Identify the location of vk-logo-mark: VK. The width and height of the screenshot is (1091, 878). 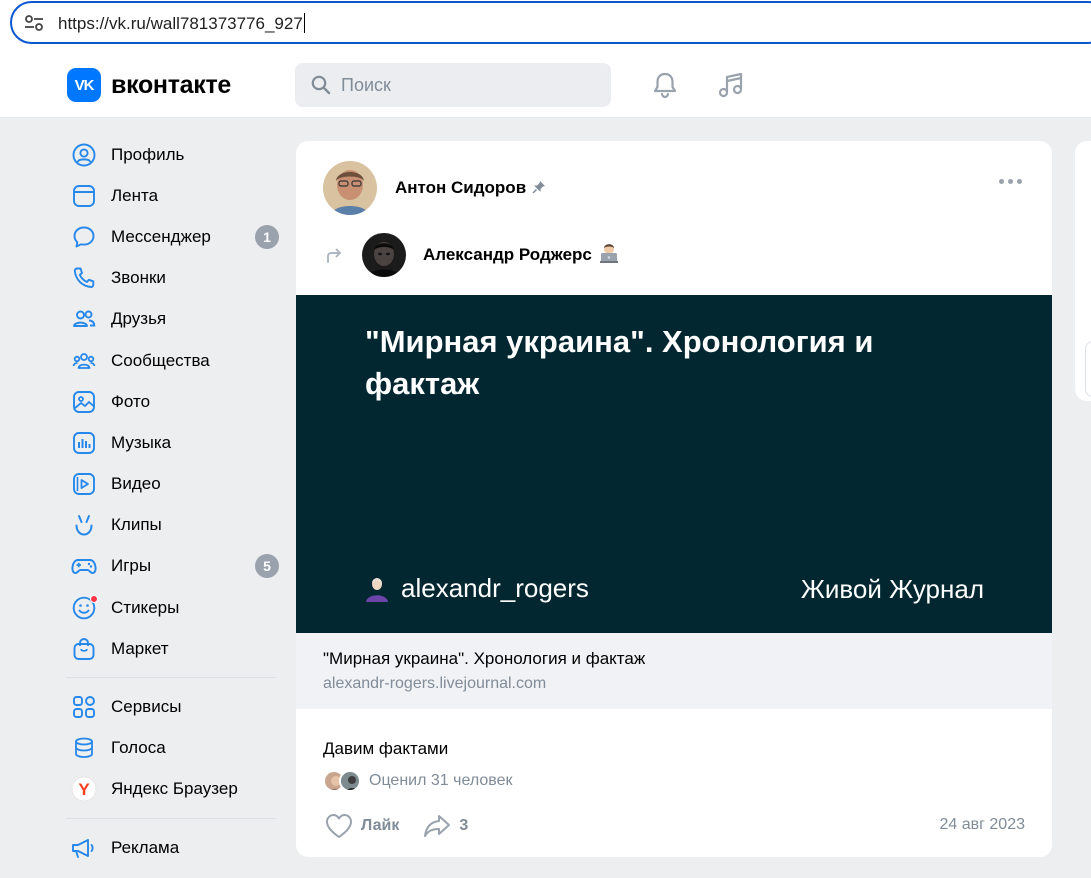
(84, 85).